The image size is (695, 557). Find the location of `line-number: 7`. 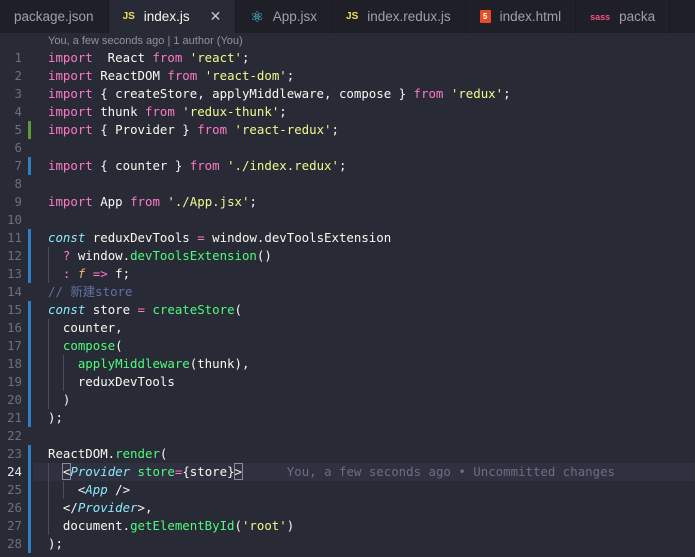

line-number: 7 is located at coordinates (18, 165).